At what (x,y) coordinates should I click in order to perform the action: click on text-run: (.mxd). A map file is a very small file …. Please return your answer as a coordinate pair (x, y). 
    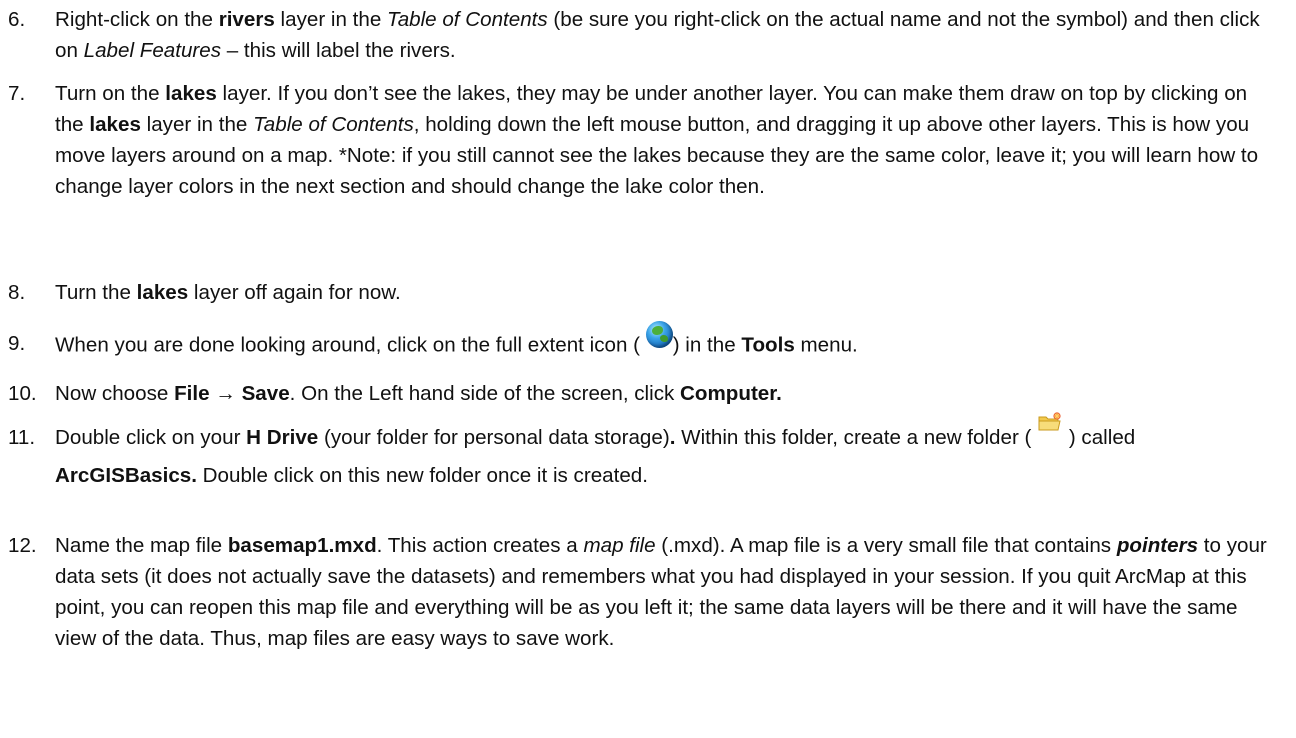
    Looking at the image, I should click on (886, 545).